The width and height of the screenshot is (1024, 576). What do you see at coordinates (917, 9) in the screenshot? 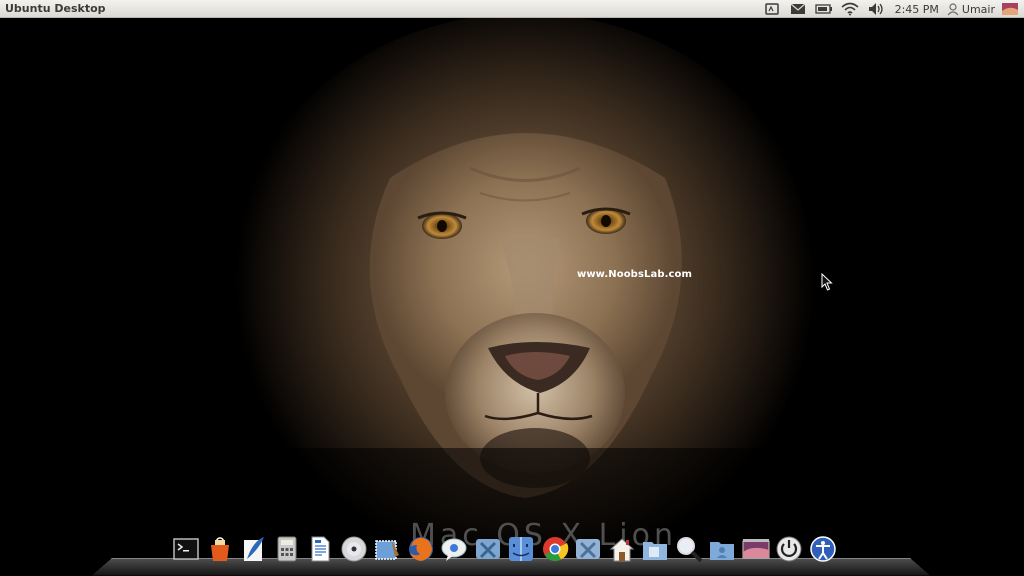
I see `panel-clock: 2:45 PM` at bounding box center [917, 9].